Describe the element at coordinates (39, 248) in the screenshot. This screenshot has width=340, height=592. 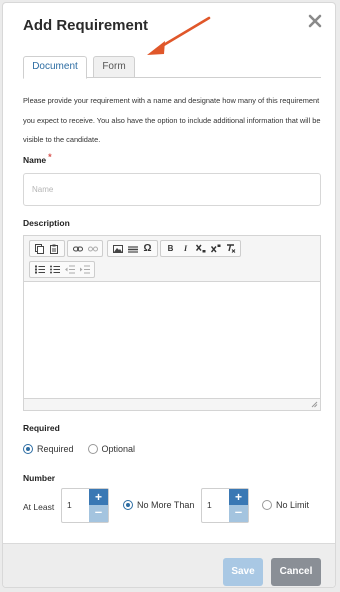
I see `copy-icon` at that location.